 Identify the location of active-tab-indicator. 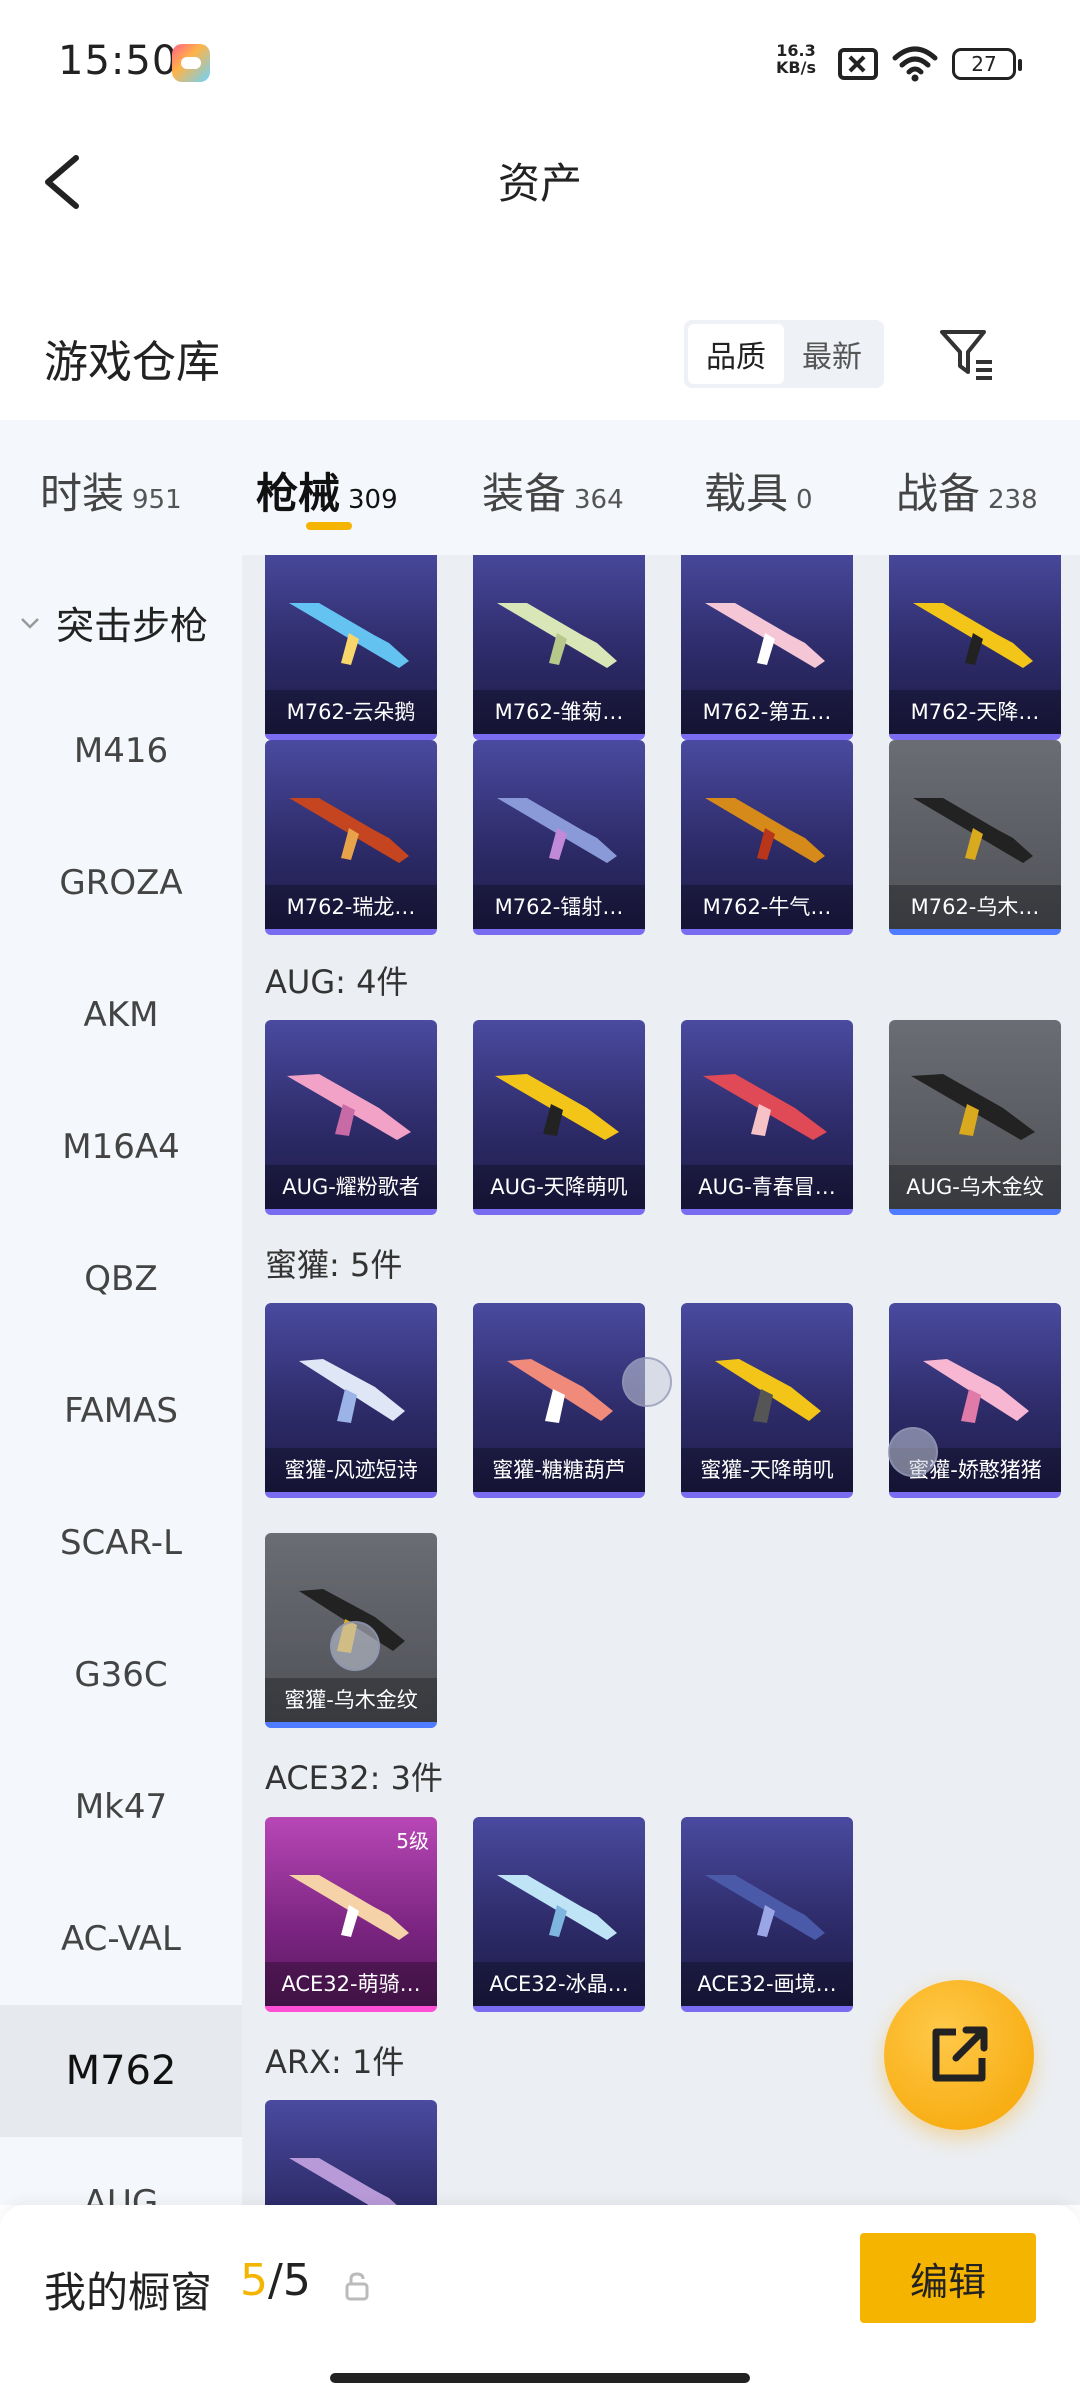
(329, 526).